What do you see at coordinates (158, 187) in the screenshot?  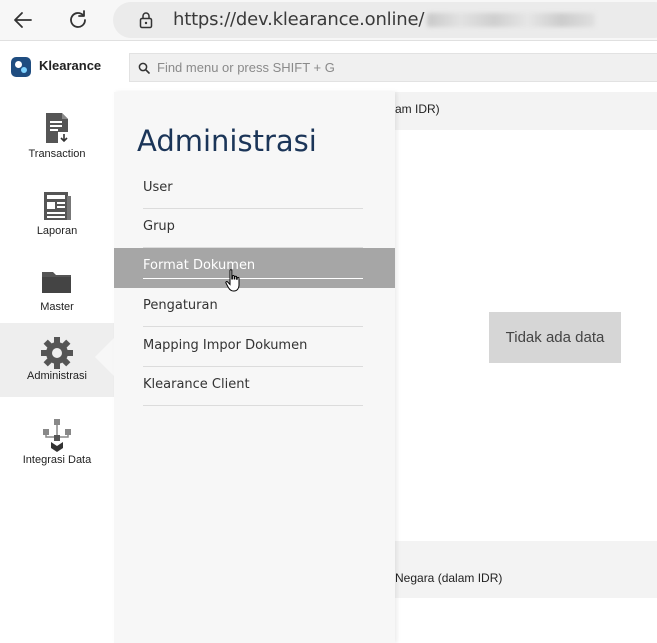 I see `menu-item-label: User` at bounding box center [158, 187].